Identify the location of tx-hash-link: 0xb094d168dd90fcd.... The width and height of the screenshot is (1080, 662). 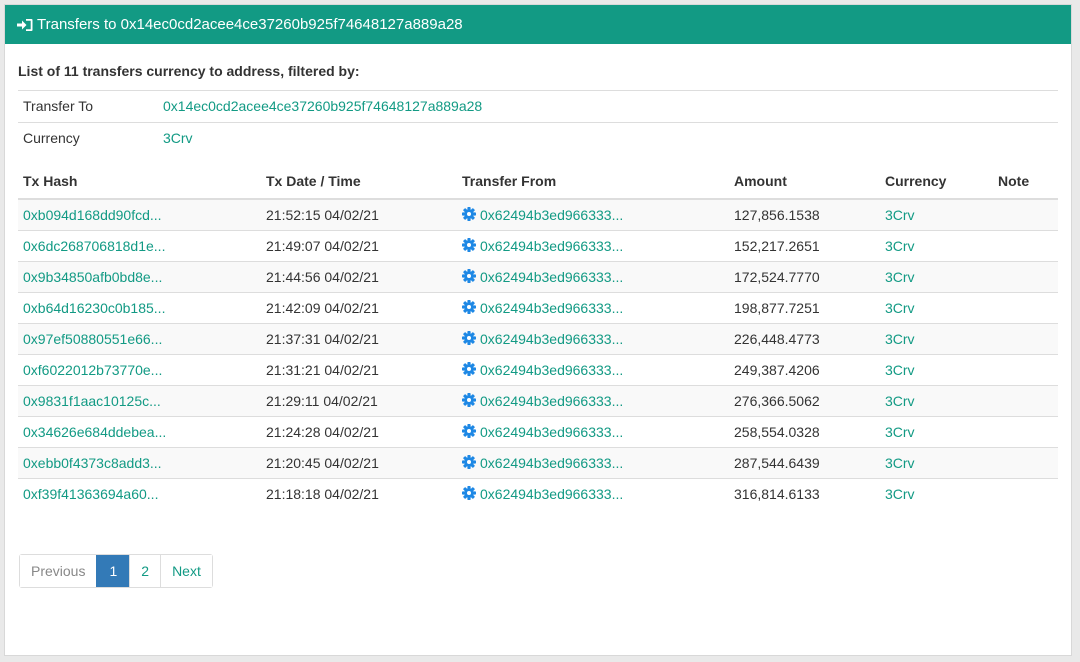
(92, 215).